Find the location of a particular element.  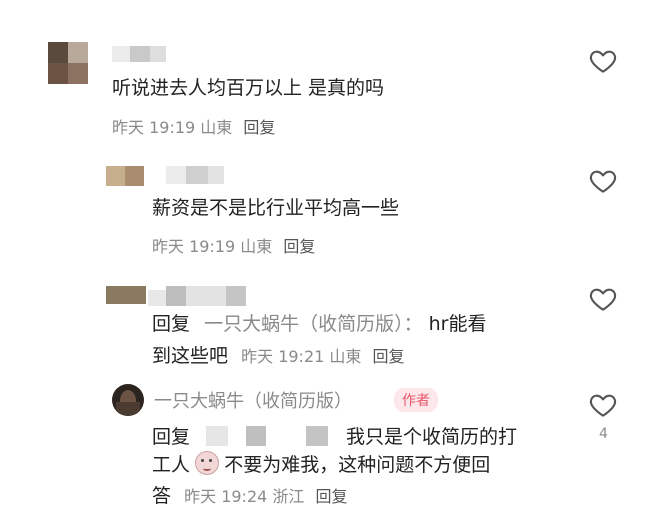

comment-line3: 答 昨天 19:24 浙江 回复 is located at coordinates (250, 496).